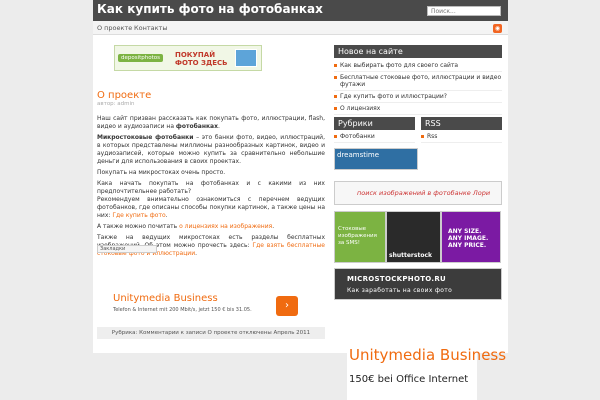 The image size is (600, 400). Describe the element at coordinates (145, 137) in the screenshot. I see `bold-text: Микростоковые фотобанки` at that location.